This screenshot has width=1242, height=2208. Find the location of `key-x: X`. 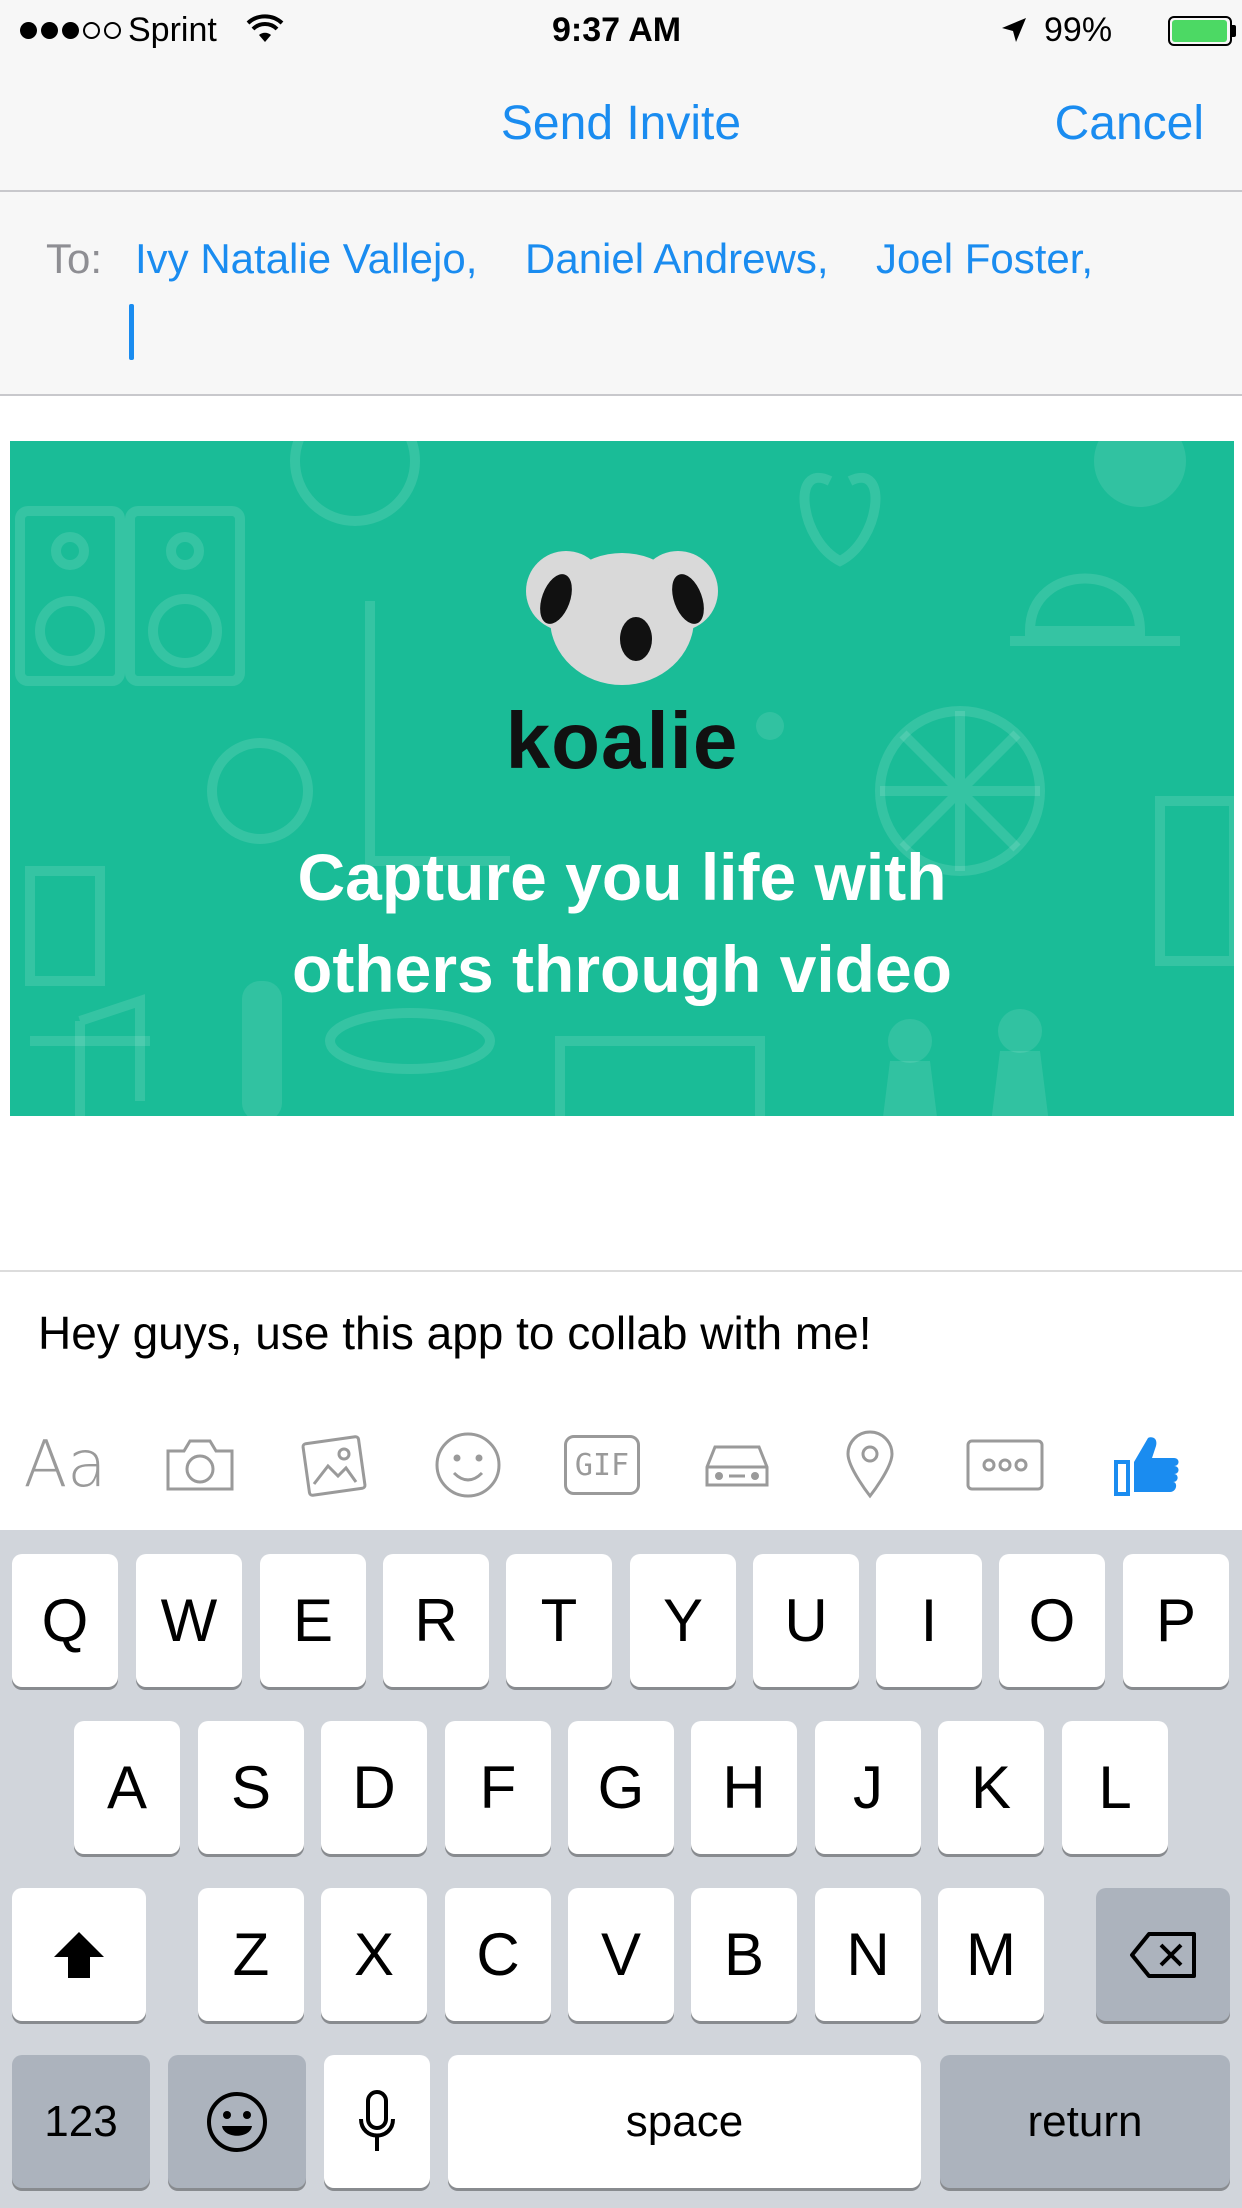

key-x: X is located at coordinates (374, 1954).